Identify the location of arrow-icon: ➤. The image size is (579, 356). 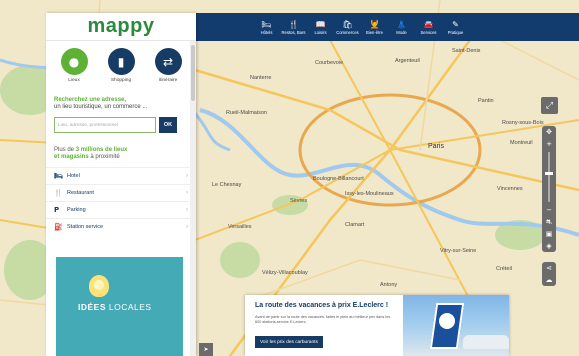
(206, 350).